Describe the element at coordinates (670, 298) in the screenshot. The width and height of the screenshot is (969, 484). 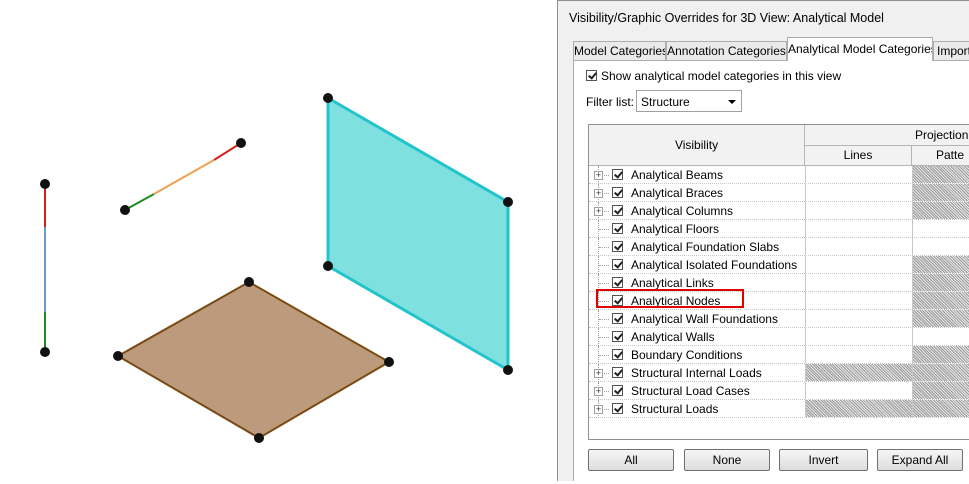
I see `highlight-box` at that location.